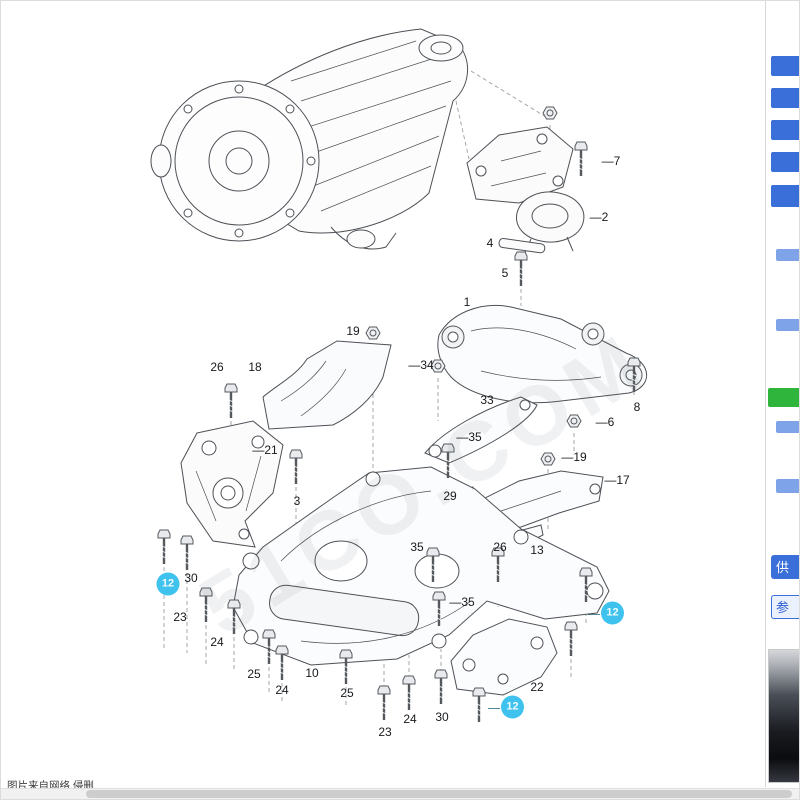 This screenshot has height=800, width=800. What do you see at coordinates (504, 657) in the screenshot?
I see `lower-bracket-drawing` at bounding box center [504, 657].